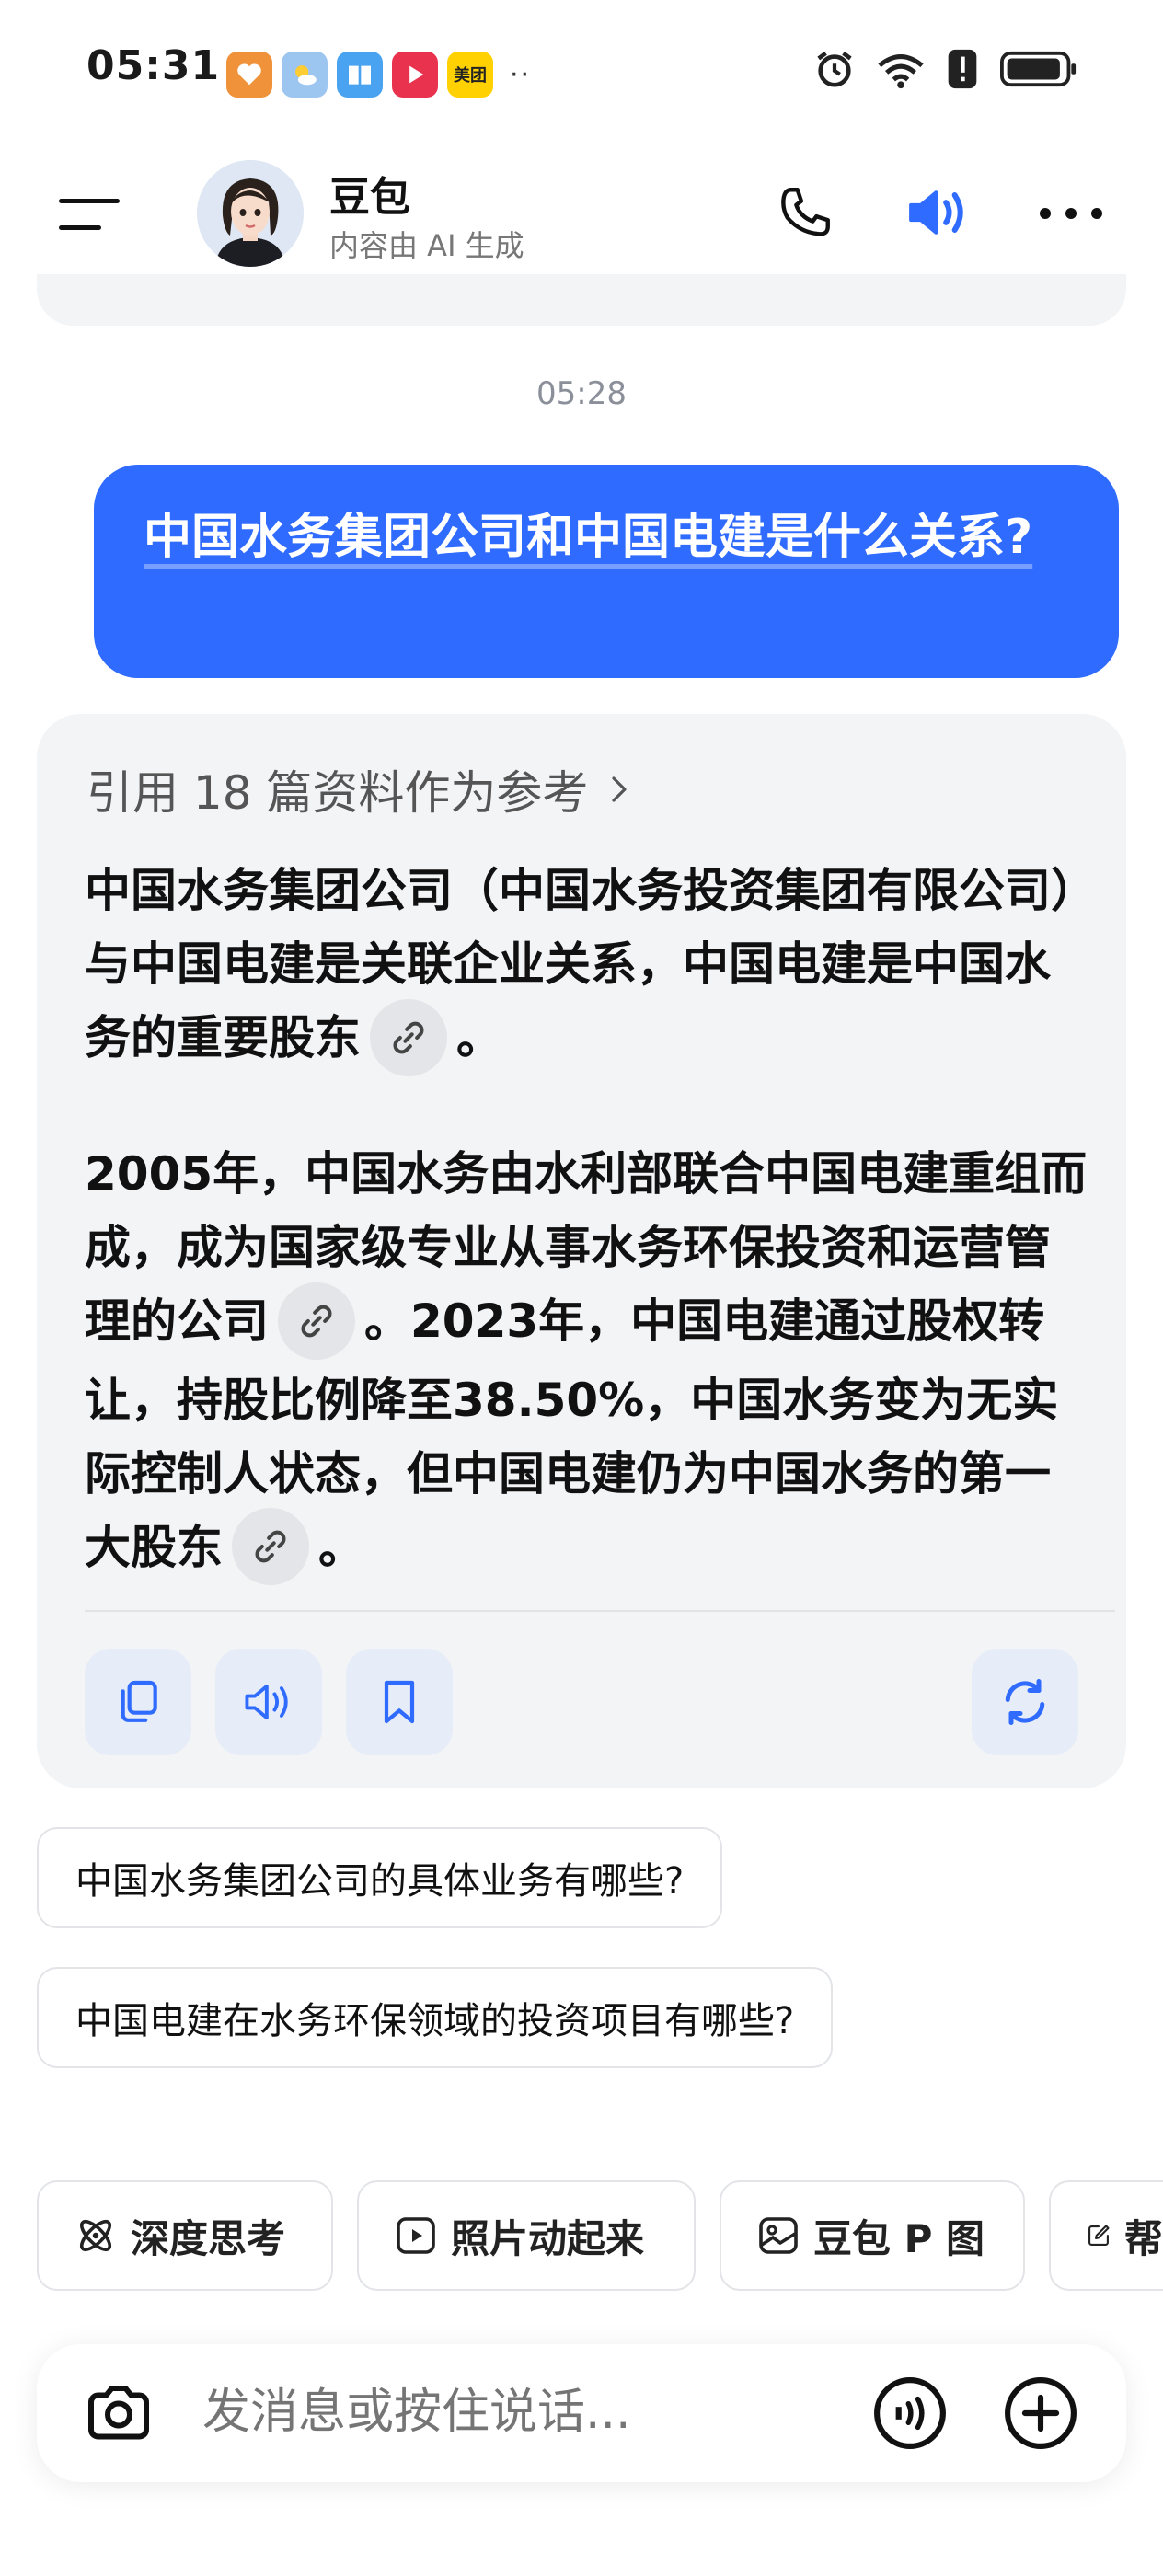 This screenshot has width=1163, height=2576. I want to click on play-icon, so click(416, 2235).